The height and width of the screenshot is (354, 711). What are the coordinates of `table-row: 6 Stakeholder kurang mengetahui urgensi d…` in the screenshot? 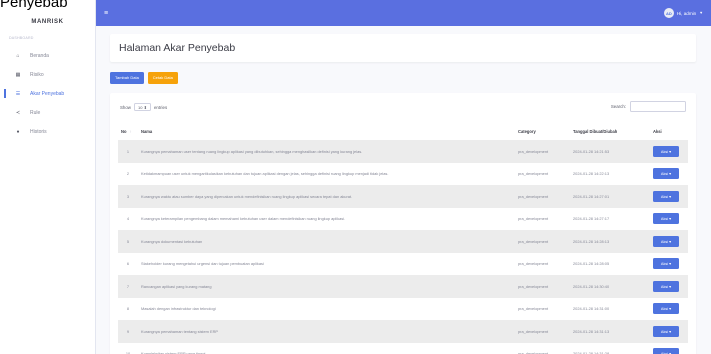 It's located at (403, 264).